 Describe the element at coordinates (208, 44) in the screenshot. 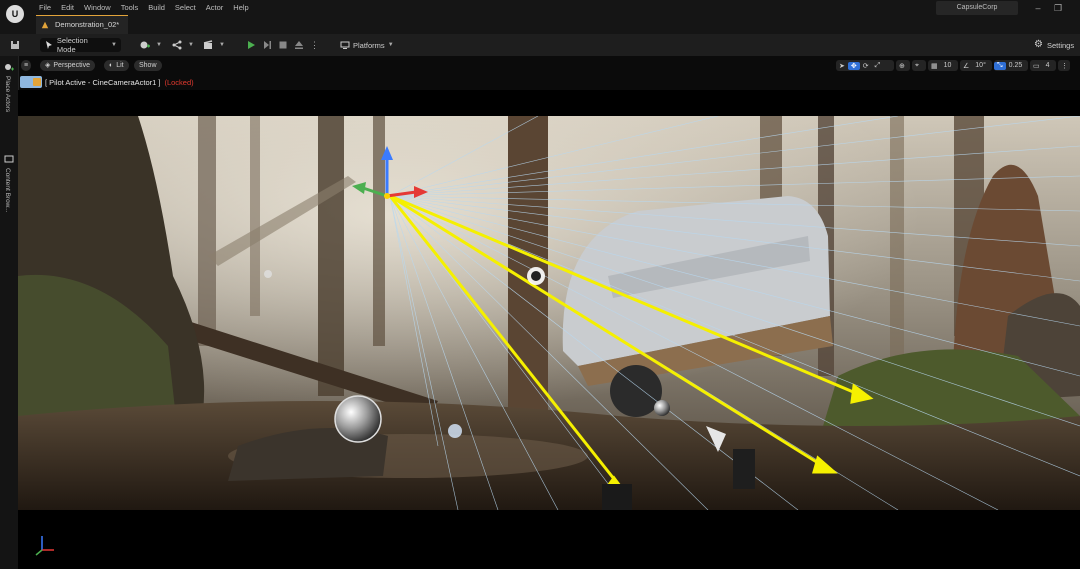

I see `cinematics-icon` at that location.